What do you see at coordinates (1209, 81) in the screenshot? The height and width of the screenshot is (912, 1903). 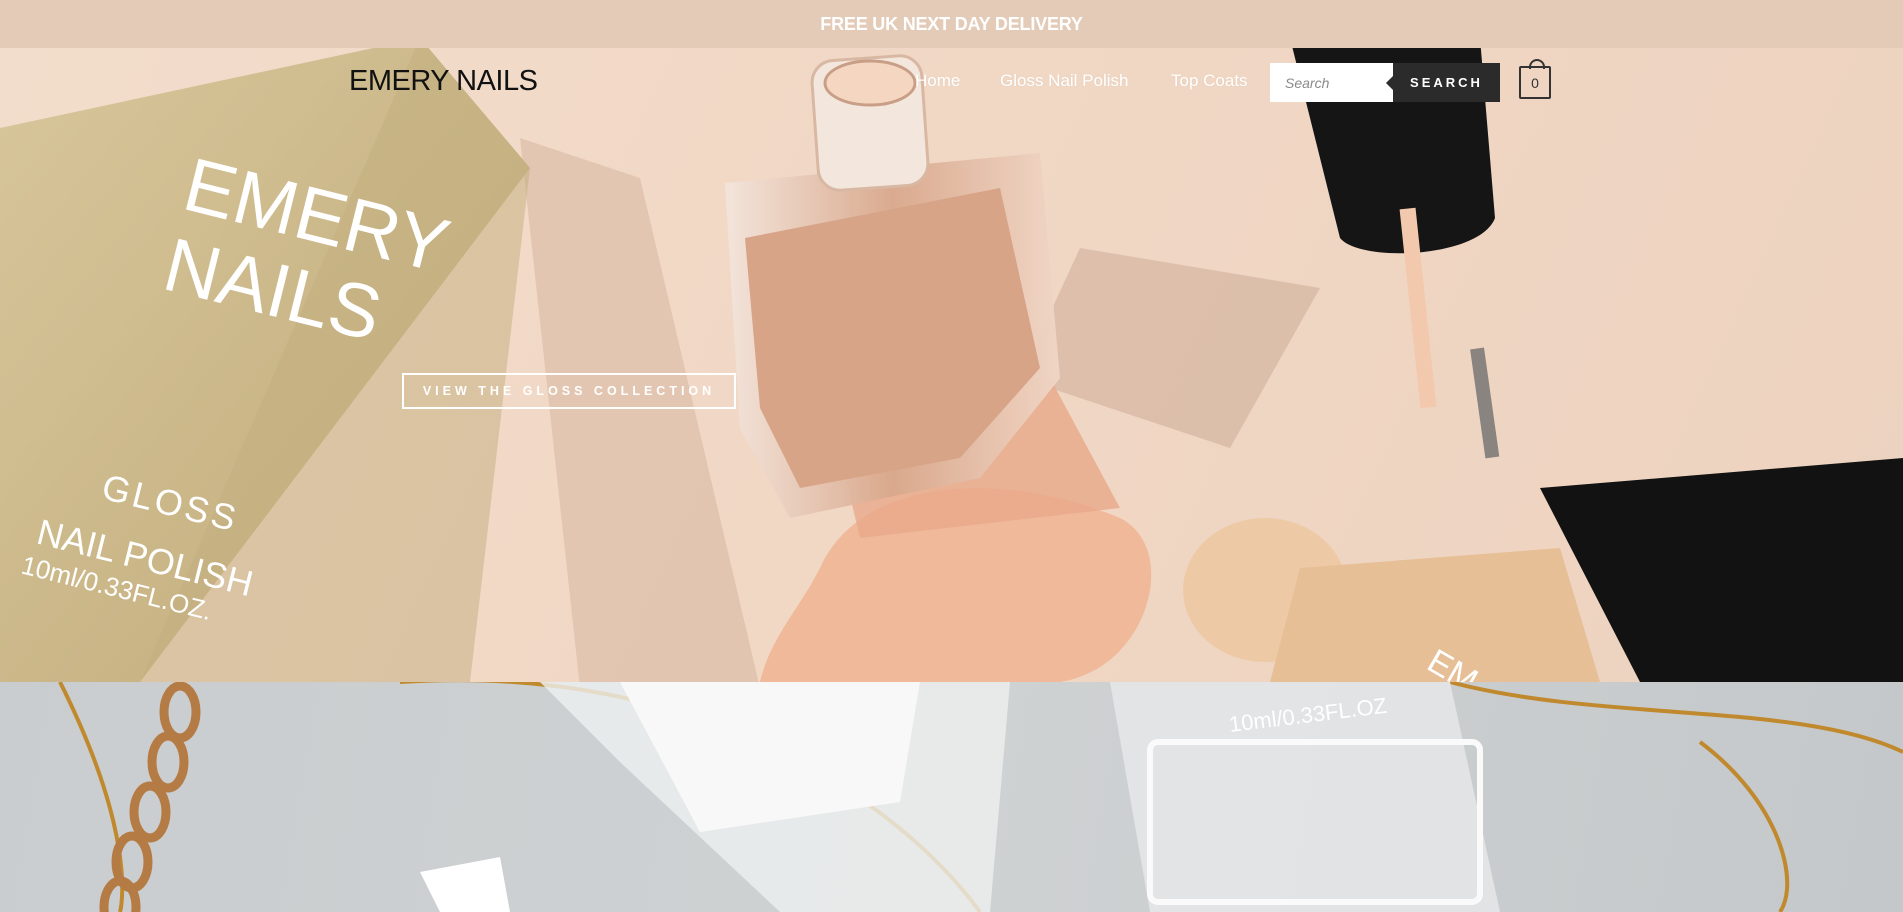 I see `nav-top-coats: Top Coats` at bounding box center [1209, 81].